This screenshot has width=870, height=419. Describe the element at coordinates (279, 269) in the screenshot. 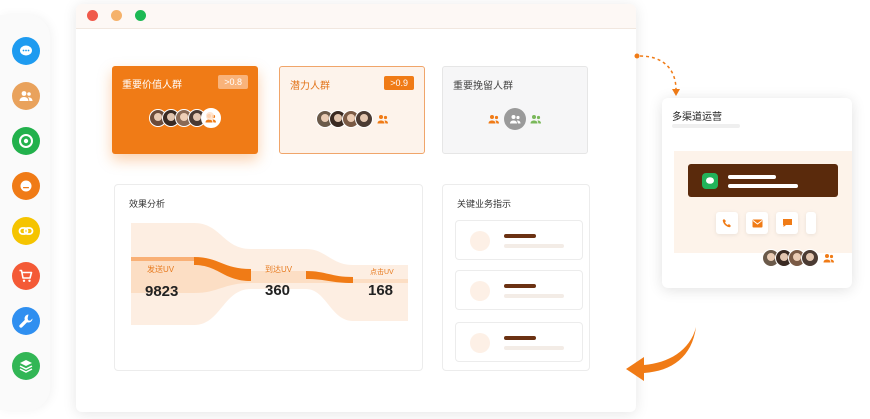

I see `funnel-stage-label: 到达UV` at that location.